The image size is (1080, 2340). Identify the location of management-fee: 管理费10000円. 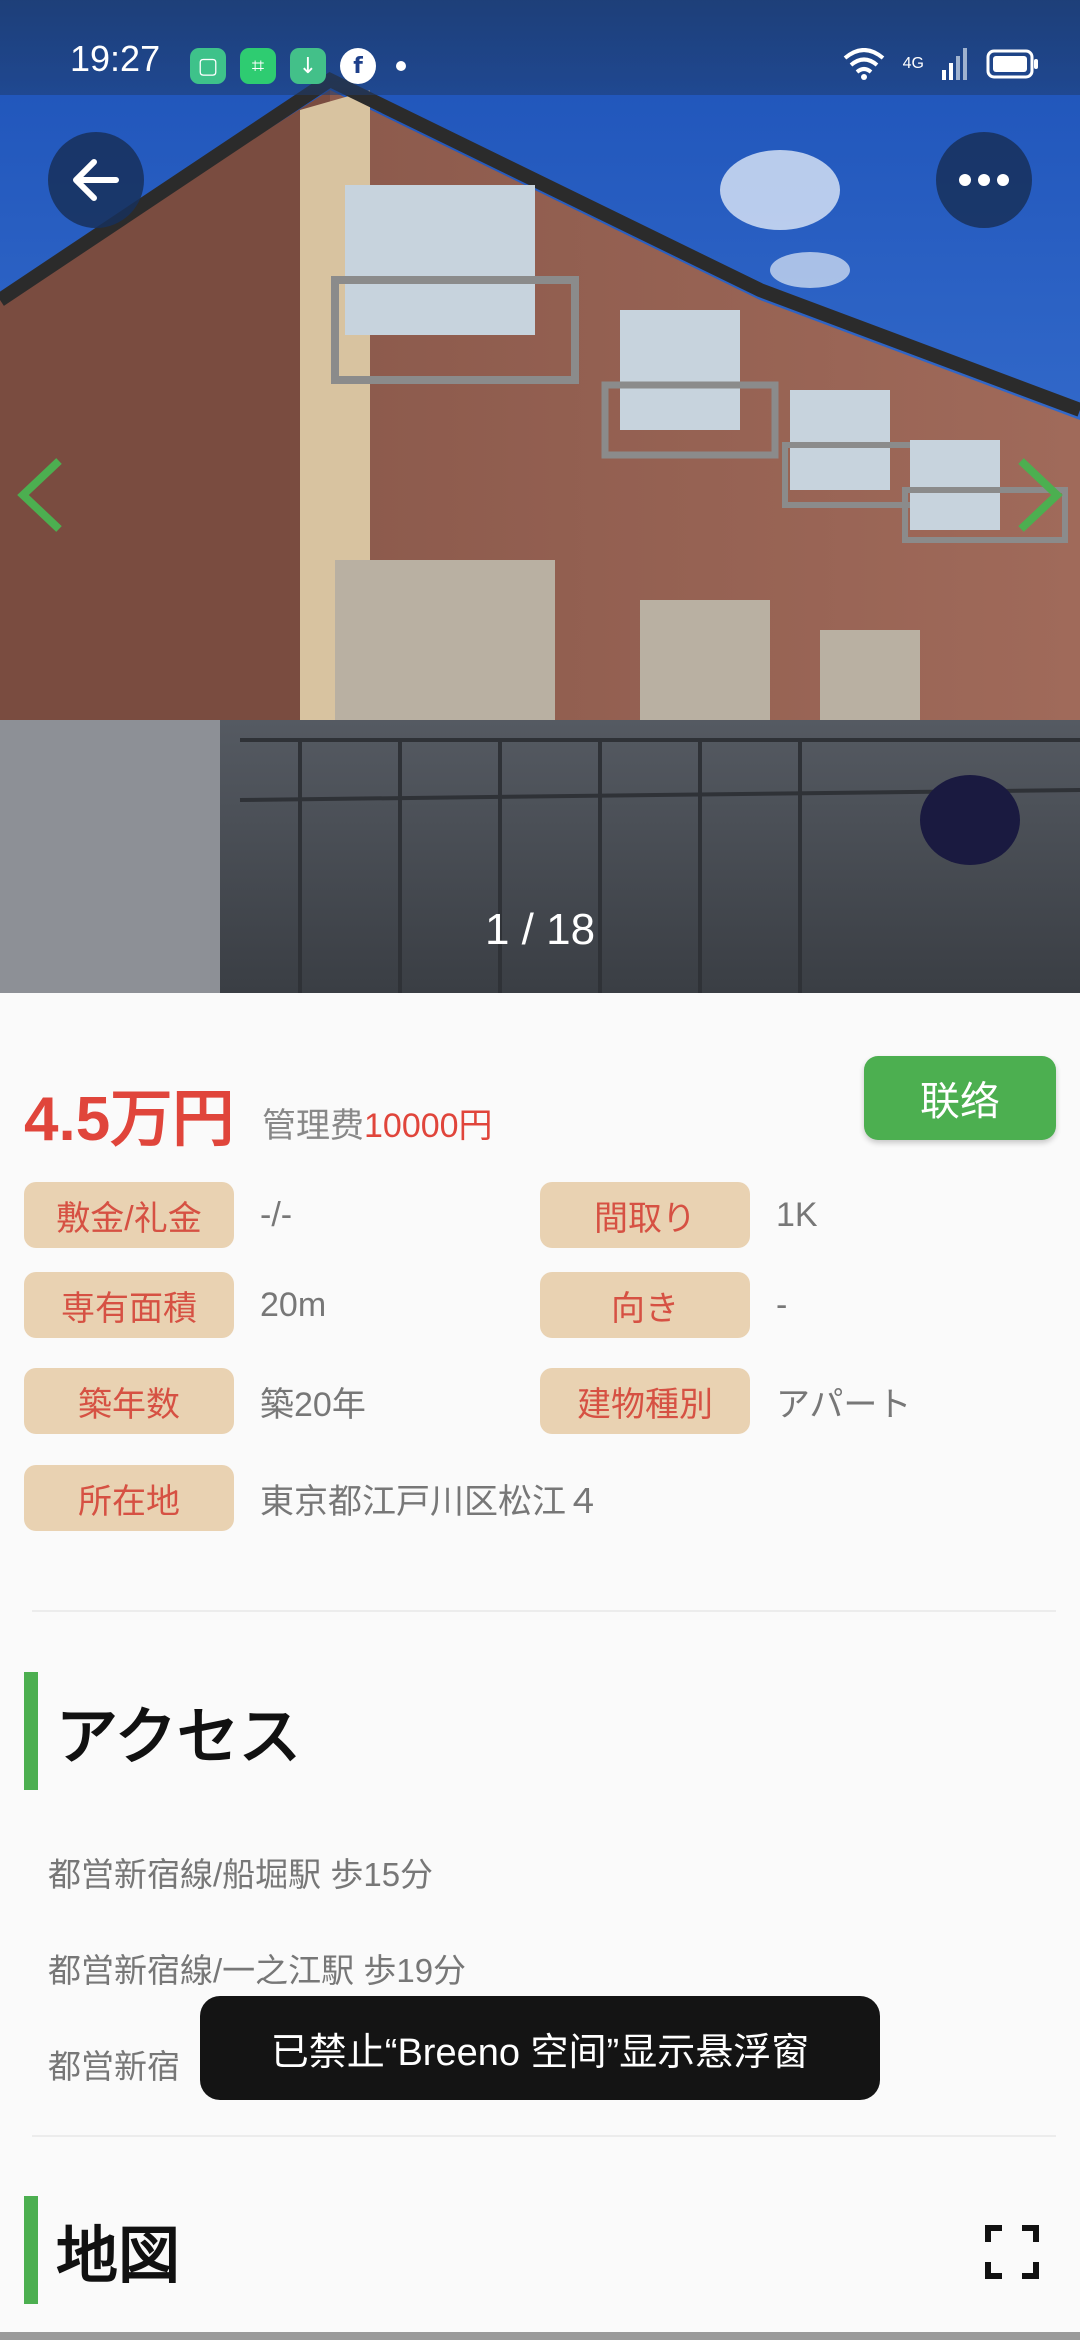
(377, 1122).